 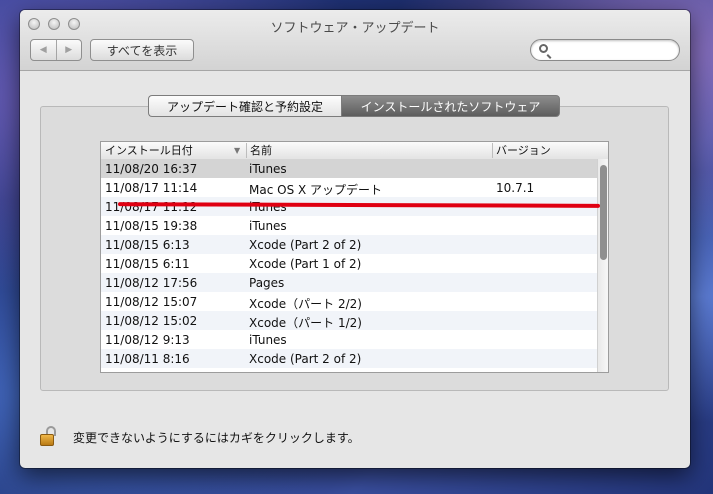 I want to click on table-row: 11/08/12 17:56 Pages, so click(x=349, y=282).